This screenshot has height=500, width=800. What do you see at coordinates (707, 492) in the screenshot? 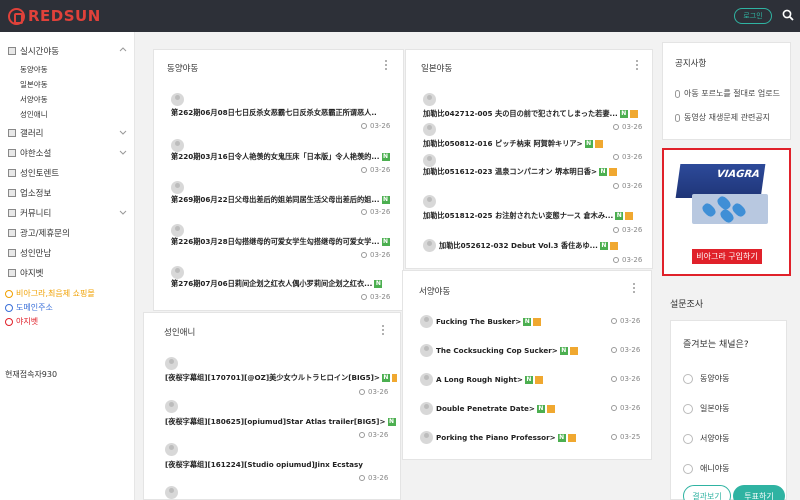
I see `survey-result-button: 결과보기` at bounding box center [707, 492].